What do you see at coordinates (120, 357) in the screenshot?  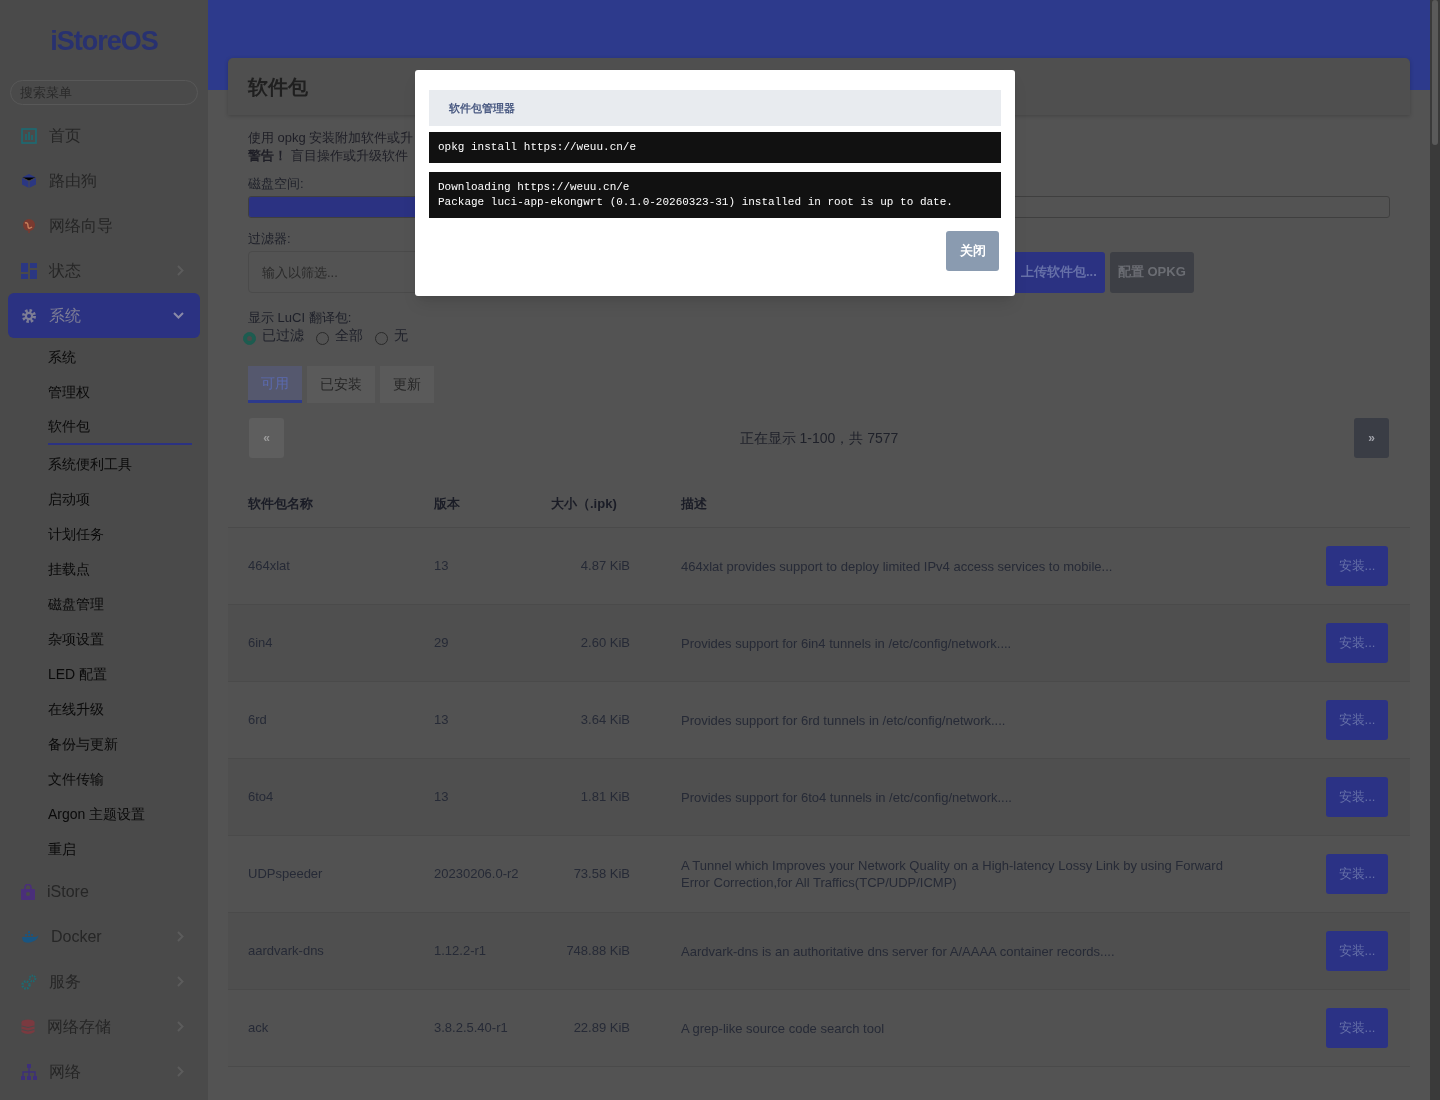 I see `submenu-item: 系统` at bounding box center [120, 357].